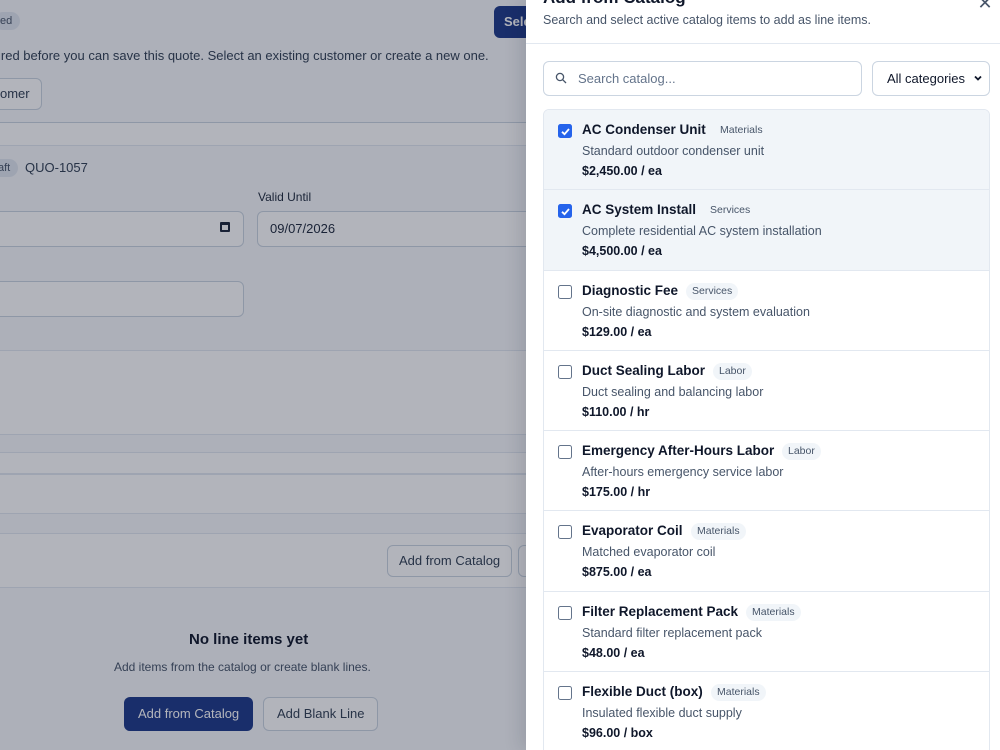 This screenshot has height=750, width=1000. I want to click on item-description: Matched evaporator coil, so click(649, 552).